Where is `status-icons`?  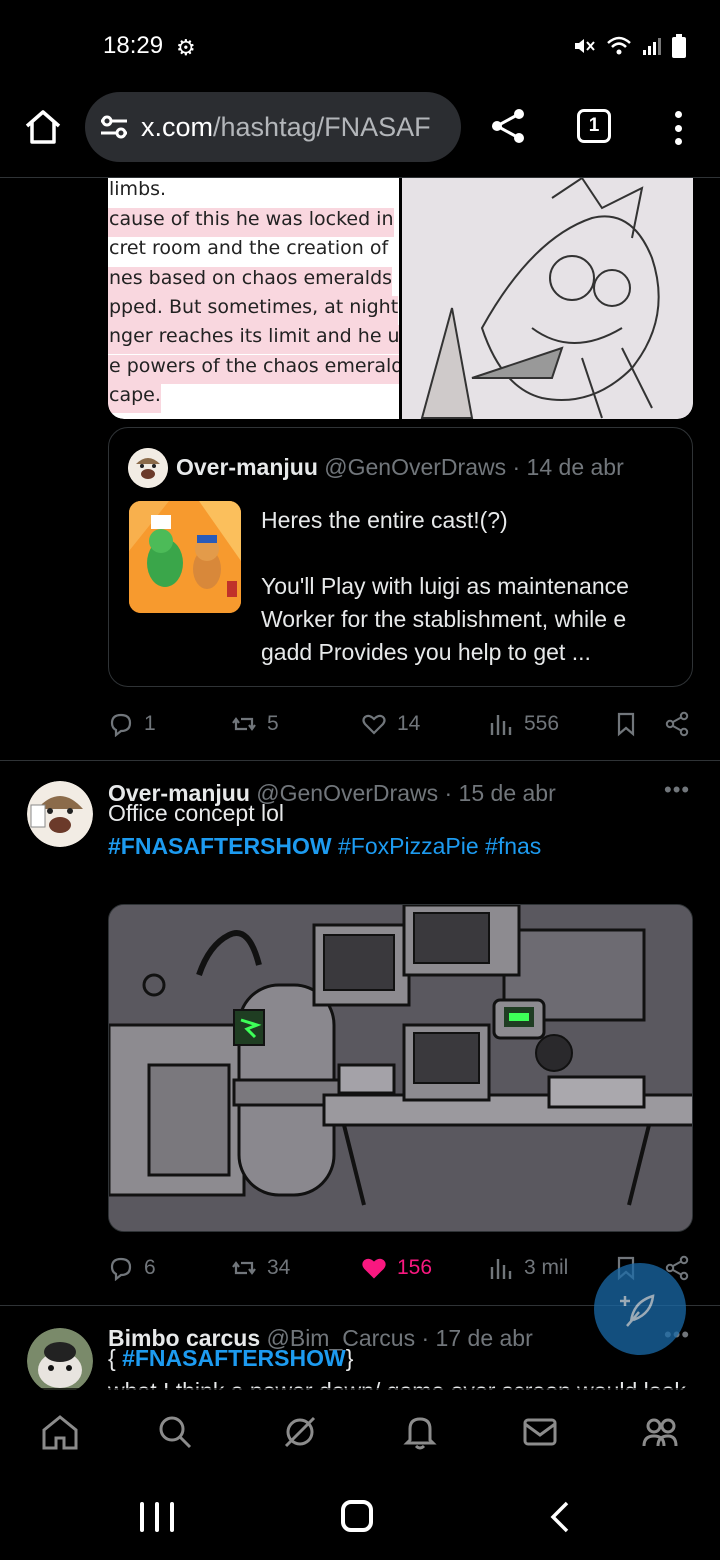 status-icons is located at coordinates (629, 46).